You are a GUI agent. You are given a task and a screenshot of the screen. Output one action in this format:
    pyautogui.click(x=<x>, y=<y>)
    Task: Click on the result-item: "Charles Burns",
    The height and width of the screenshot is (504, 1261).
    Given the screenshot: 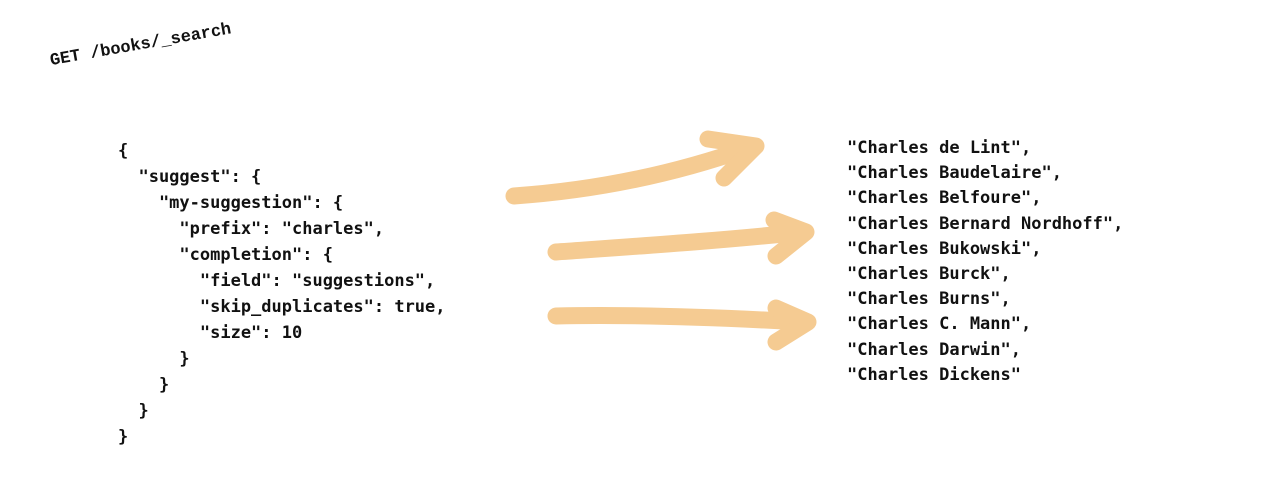 What is the action you would take?
    pyautogui.click(x=929, y=299)
    